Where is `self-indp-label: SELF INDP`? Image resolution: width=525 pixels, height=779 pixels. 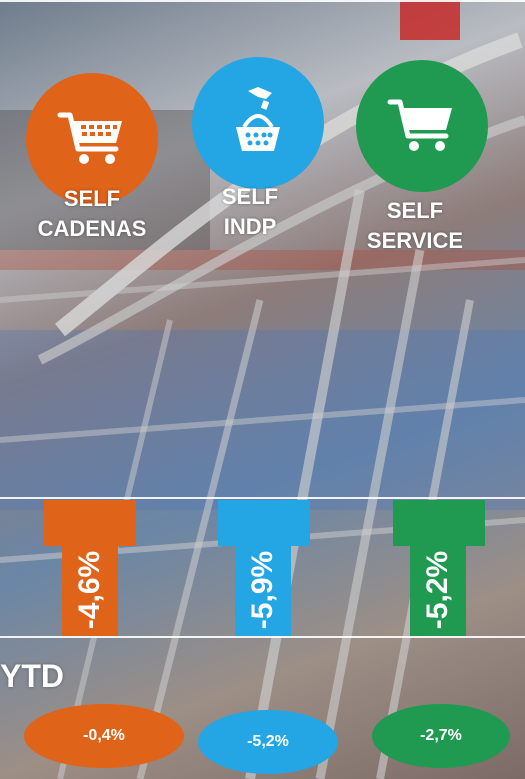
self-indp-label: SELF INDP is located at coordinates (250, 212).